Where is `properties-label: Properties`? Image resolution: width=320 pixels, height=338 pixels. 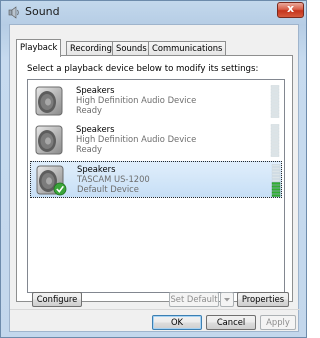 properties-label: Properties is located at coordinates (263, 299).